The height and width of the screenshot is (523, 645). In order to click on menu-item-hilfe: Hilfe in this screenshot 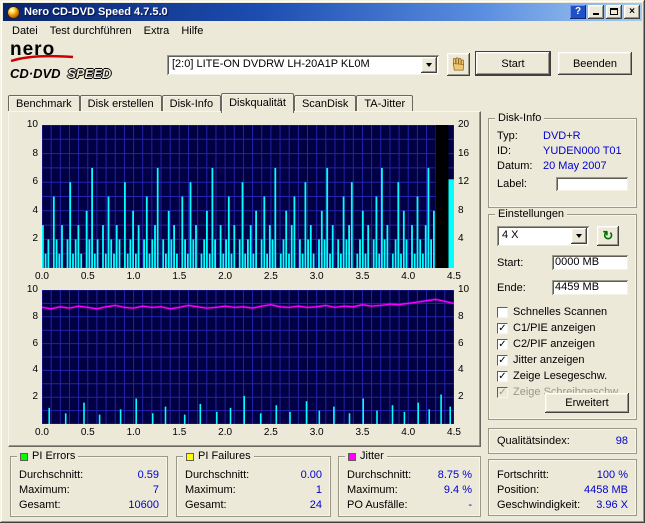, I will do `click(192, 31)`.